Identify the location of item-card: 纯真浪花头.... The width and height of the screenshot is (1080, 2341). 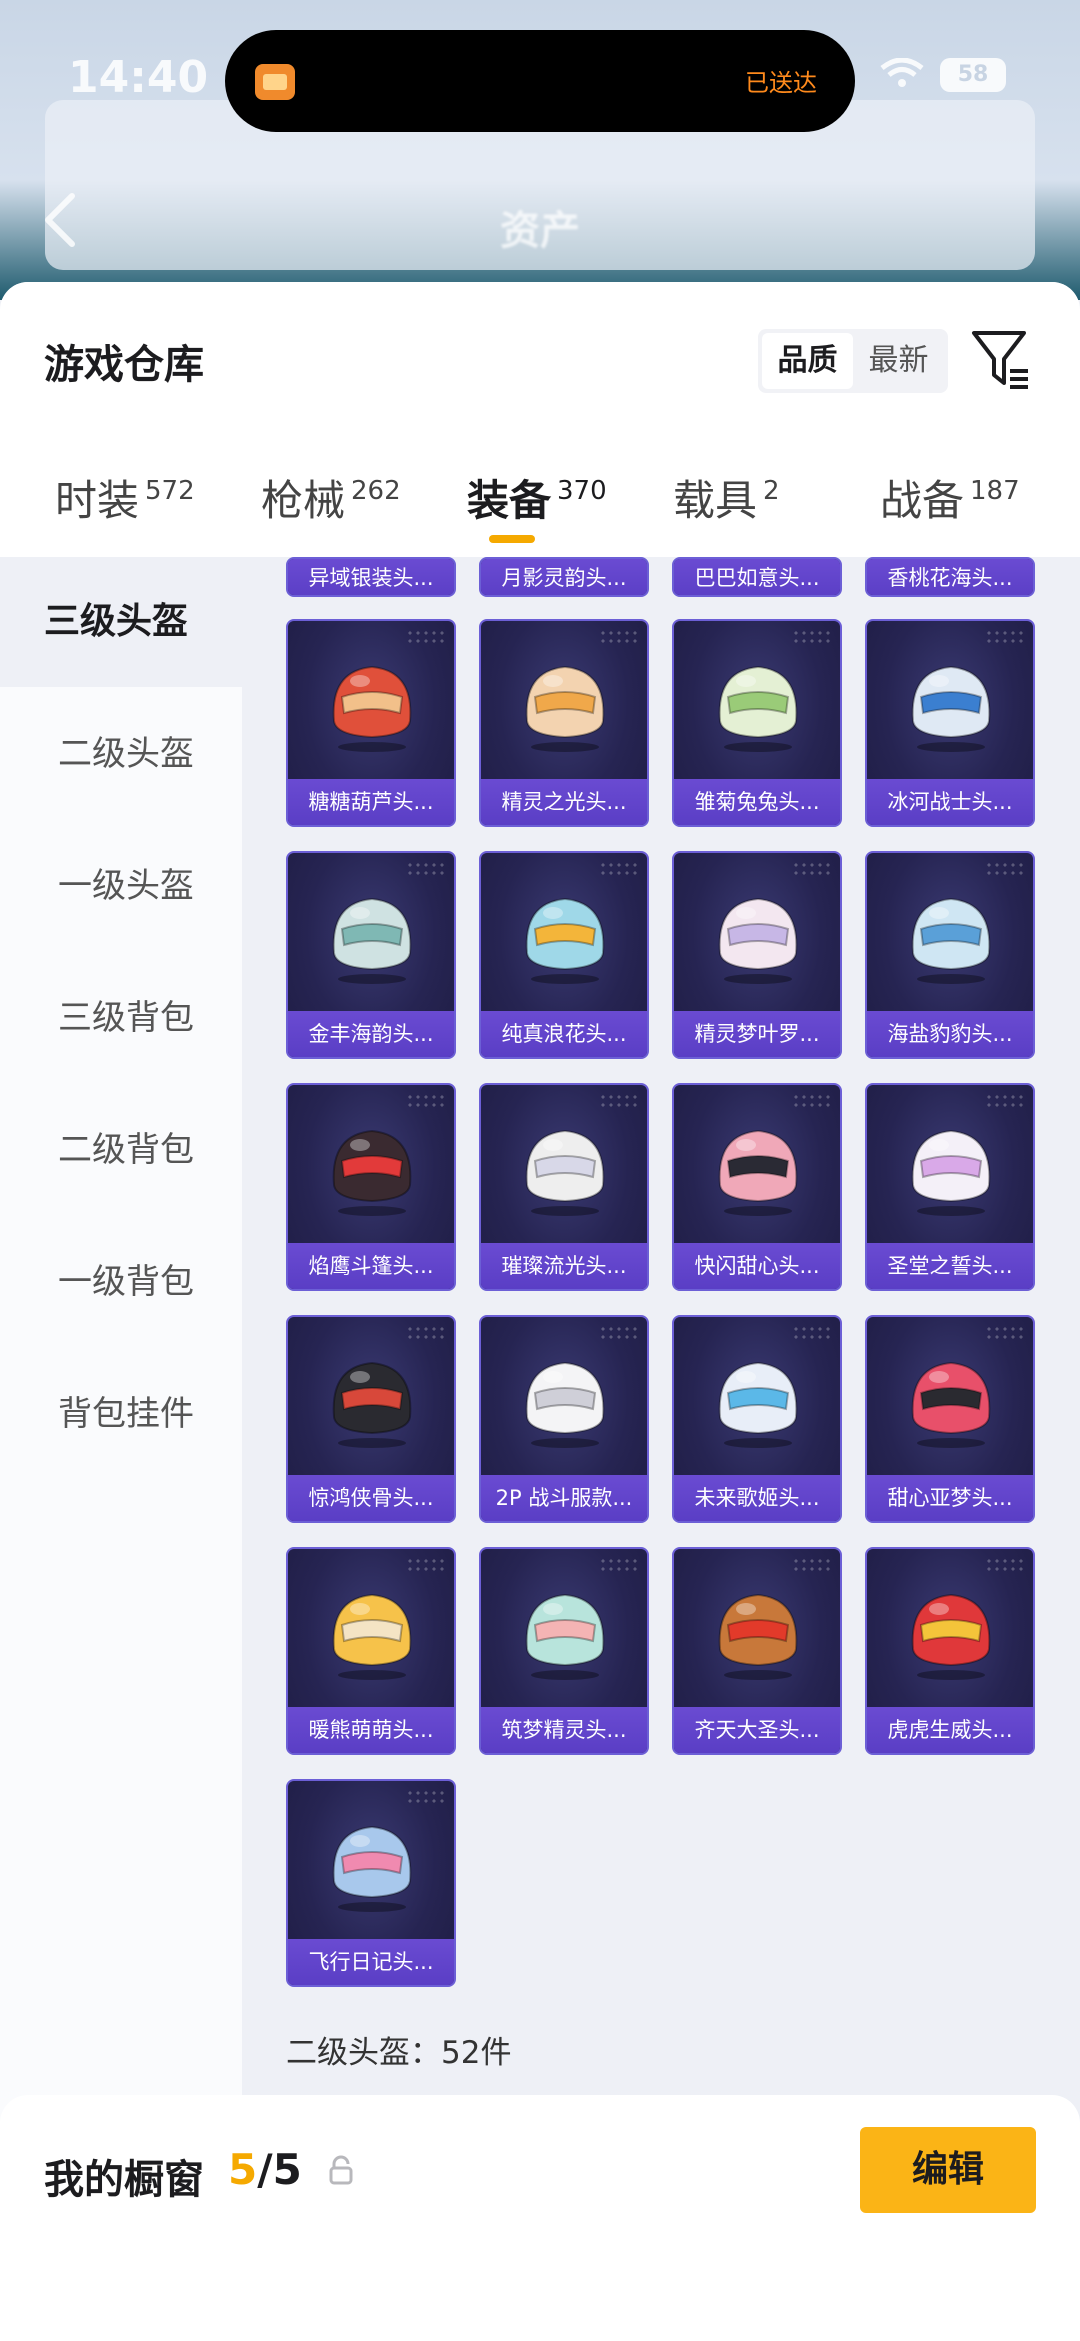
(564, 955).